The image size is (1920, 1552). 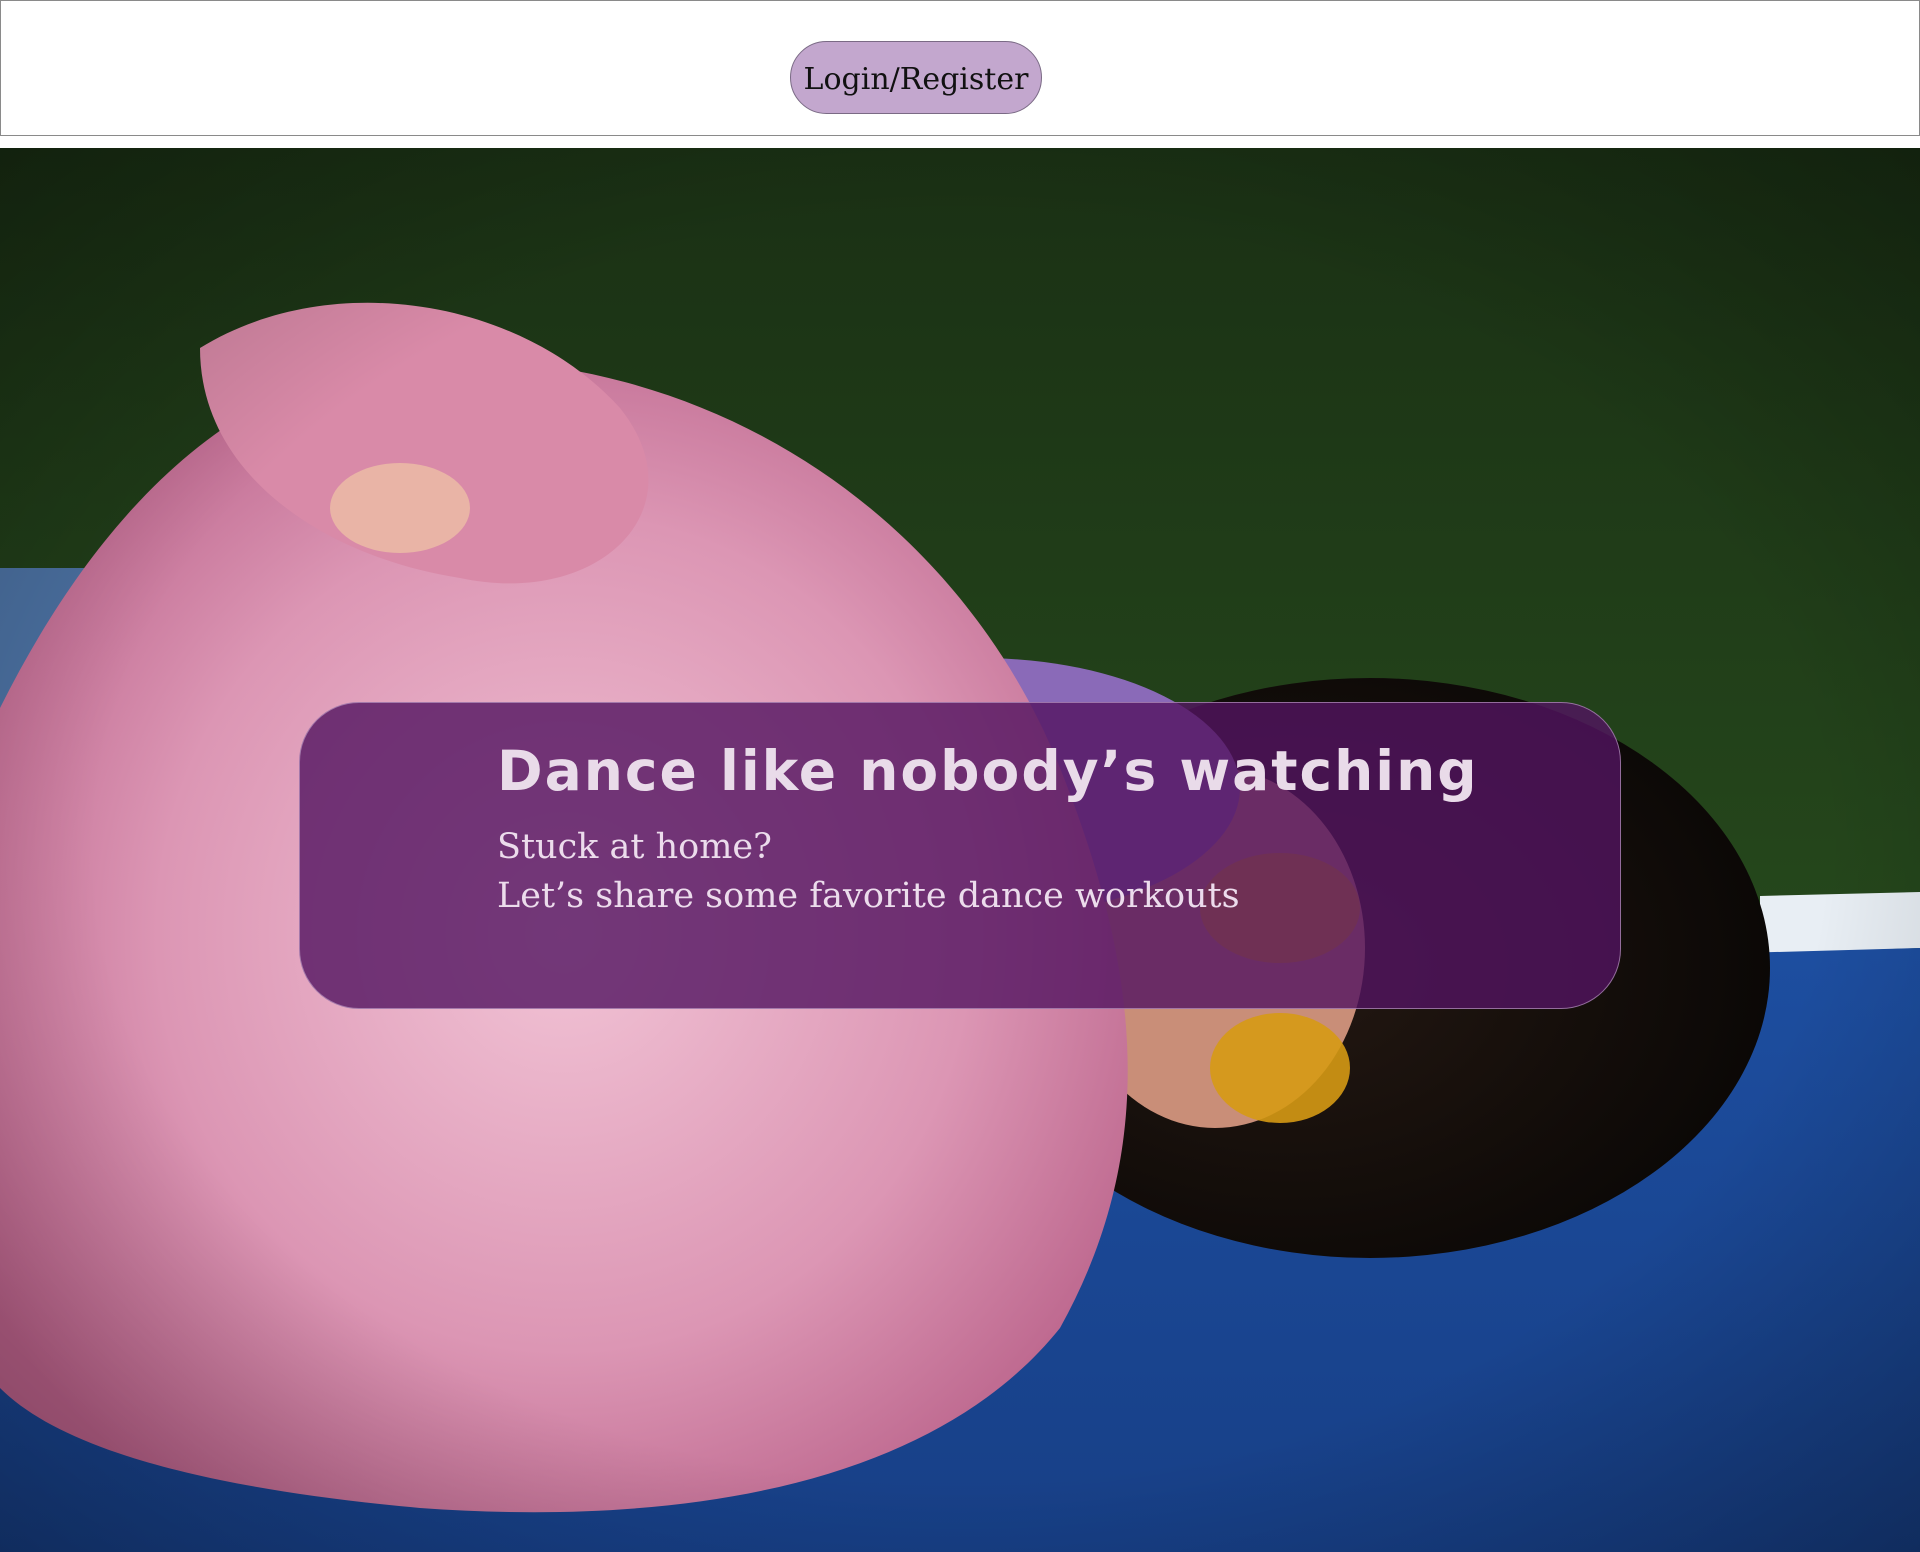 I want to click on login-register-button: Login/Register, so click(x=916, y=77).